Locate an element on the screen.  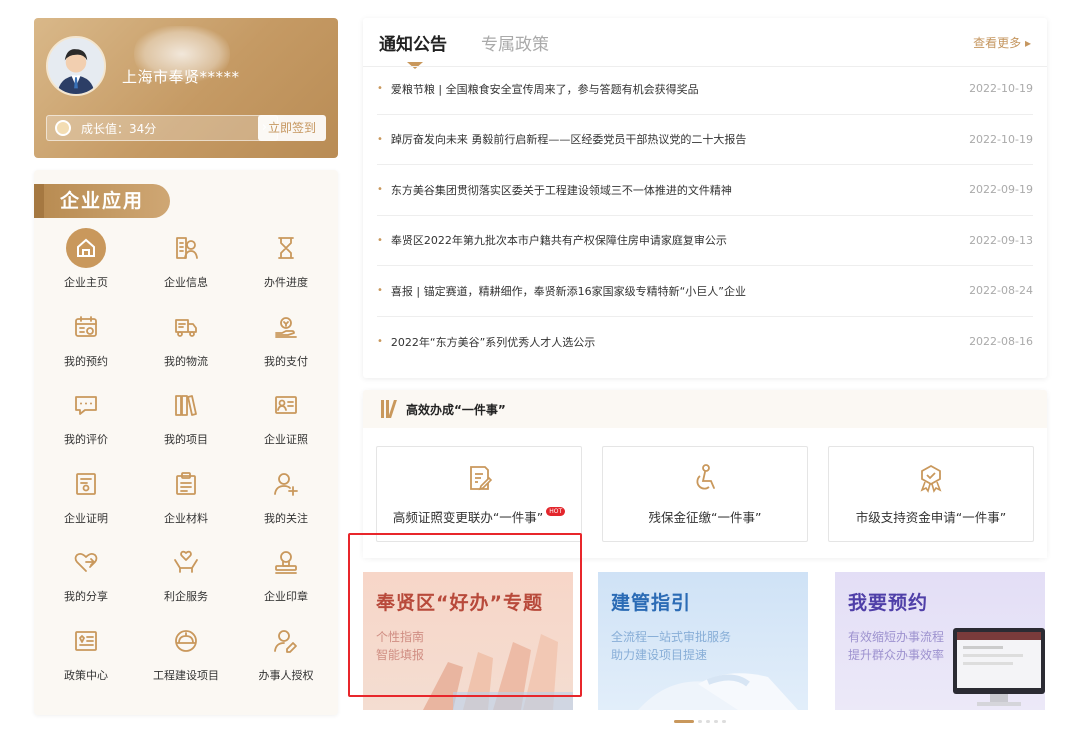
view-more-link: 查看更多 ▸ is located at coordinates (1002, 42).